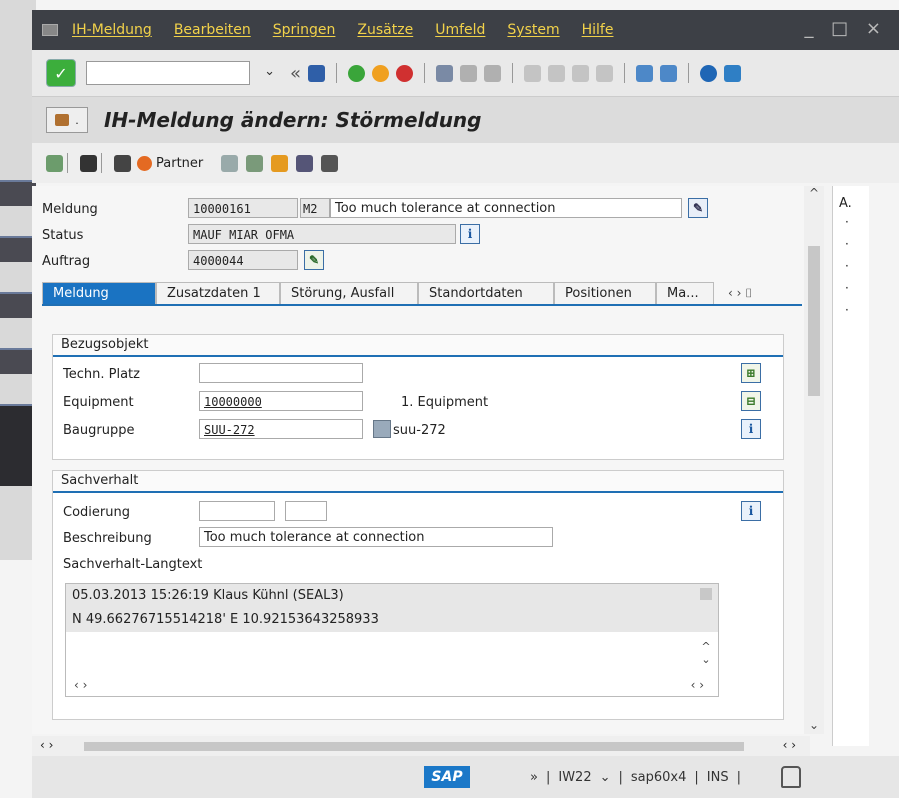 The height and width of the screenshot is (798, 899). What do you see at coordinates (598, 30) in the screenshot?
I see `menu-hilfe: Hilfe` at bounding box center [598, 30].